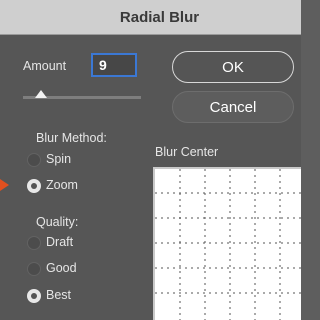  I want to click on radio-best, so click(34, 296).